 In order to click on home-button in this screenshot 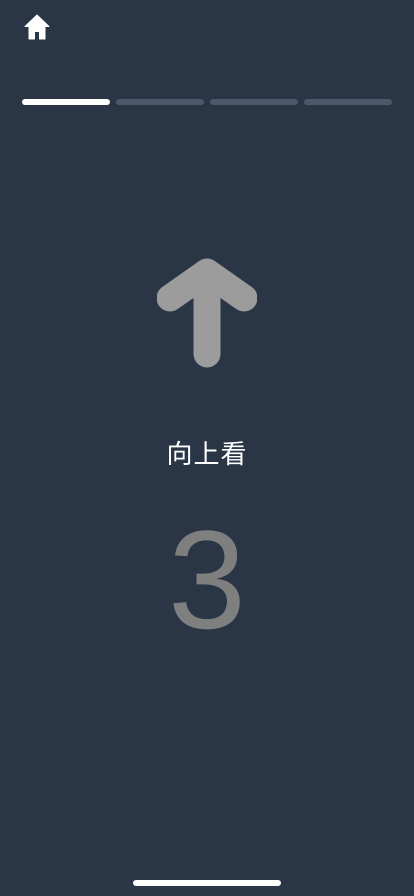, I will do `click(37, 27)`.